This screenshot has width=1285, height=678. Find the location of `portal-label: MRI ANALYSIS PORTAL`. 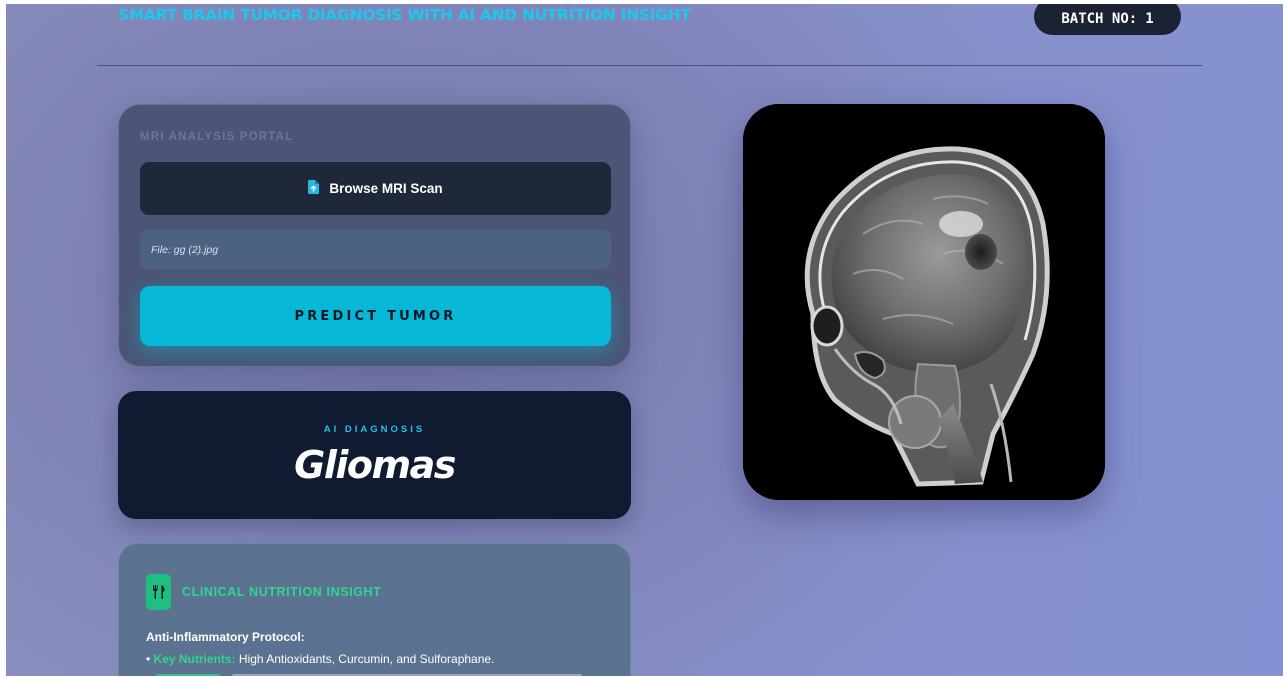

portal-label: MRI ANALYSIS PORTAL is located at coordinates (217, 137).